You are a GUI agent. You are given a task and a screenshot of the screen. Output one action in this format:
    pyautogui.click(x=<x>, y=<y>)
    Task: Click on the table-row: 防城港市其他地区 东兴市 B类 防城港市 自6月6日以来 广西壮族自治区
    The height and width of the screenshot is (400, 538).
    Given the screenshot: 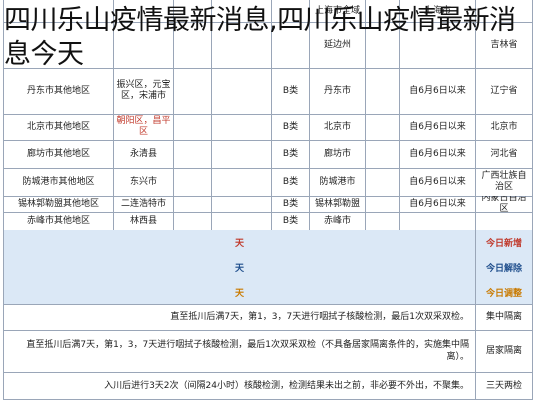 What is the action you would take?
    pyautogui.click(x=268, y=182)
    